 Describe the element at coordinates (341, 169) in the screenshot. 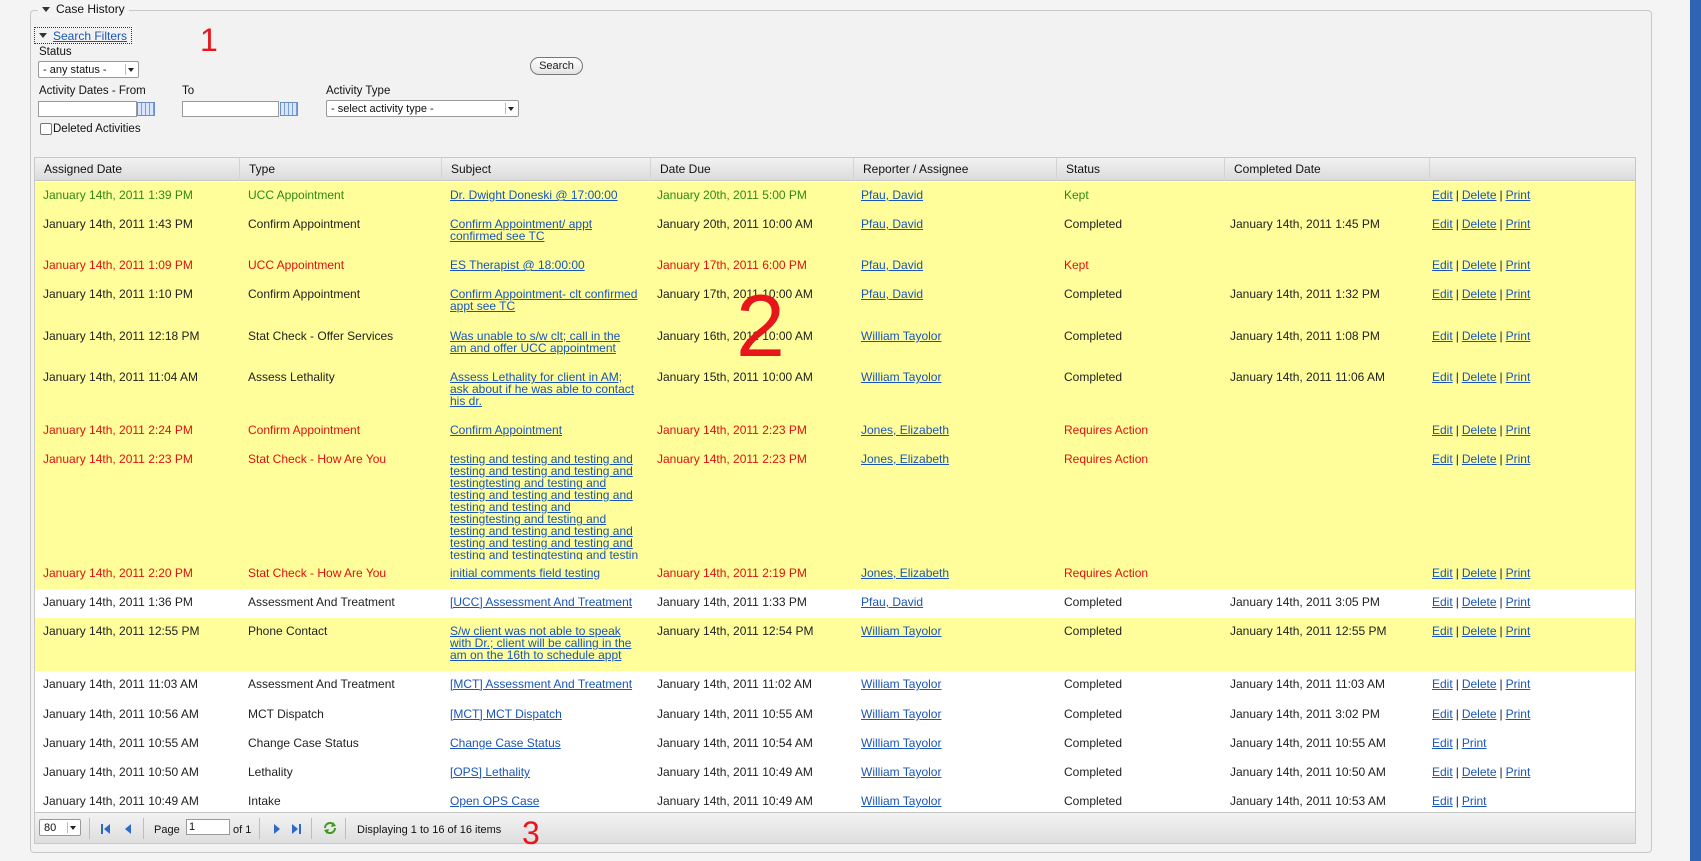

I see `column-header-type: Type` at that location.